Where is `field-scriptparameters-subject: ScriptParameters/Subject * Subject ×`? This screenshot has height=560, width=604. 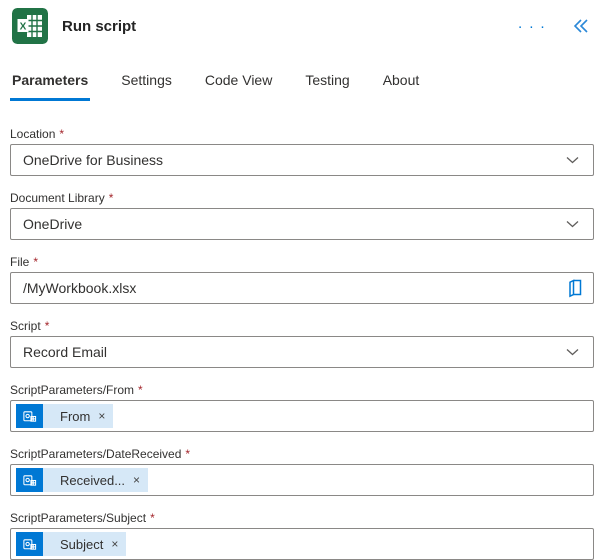 field-scriptparameters-subject: ScriptParameters/Subject * Subject × is located at coordinates (302, 535).